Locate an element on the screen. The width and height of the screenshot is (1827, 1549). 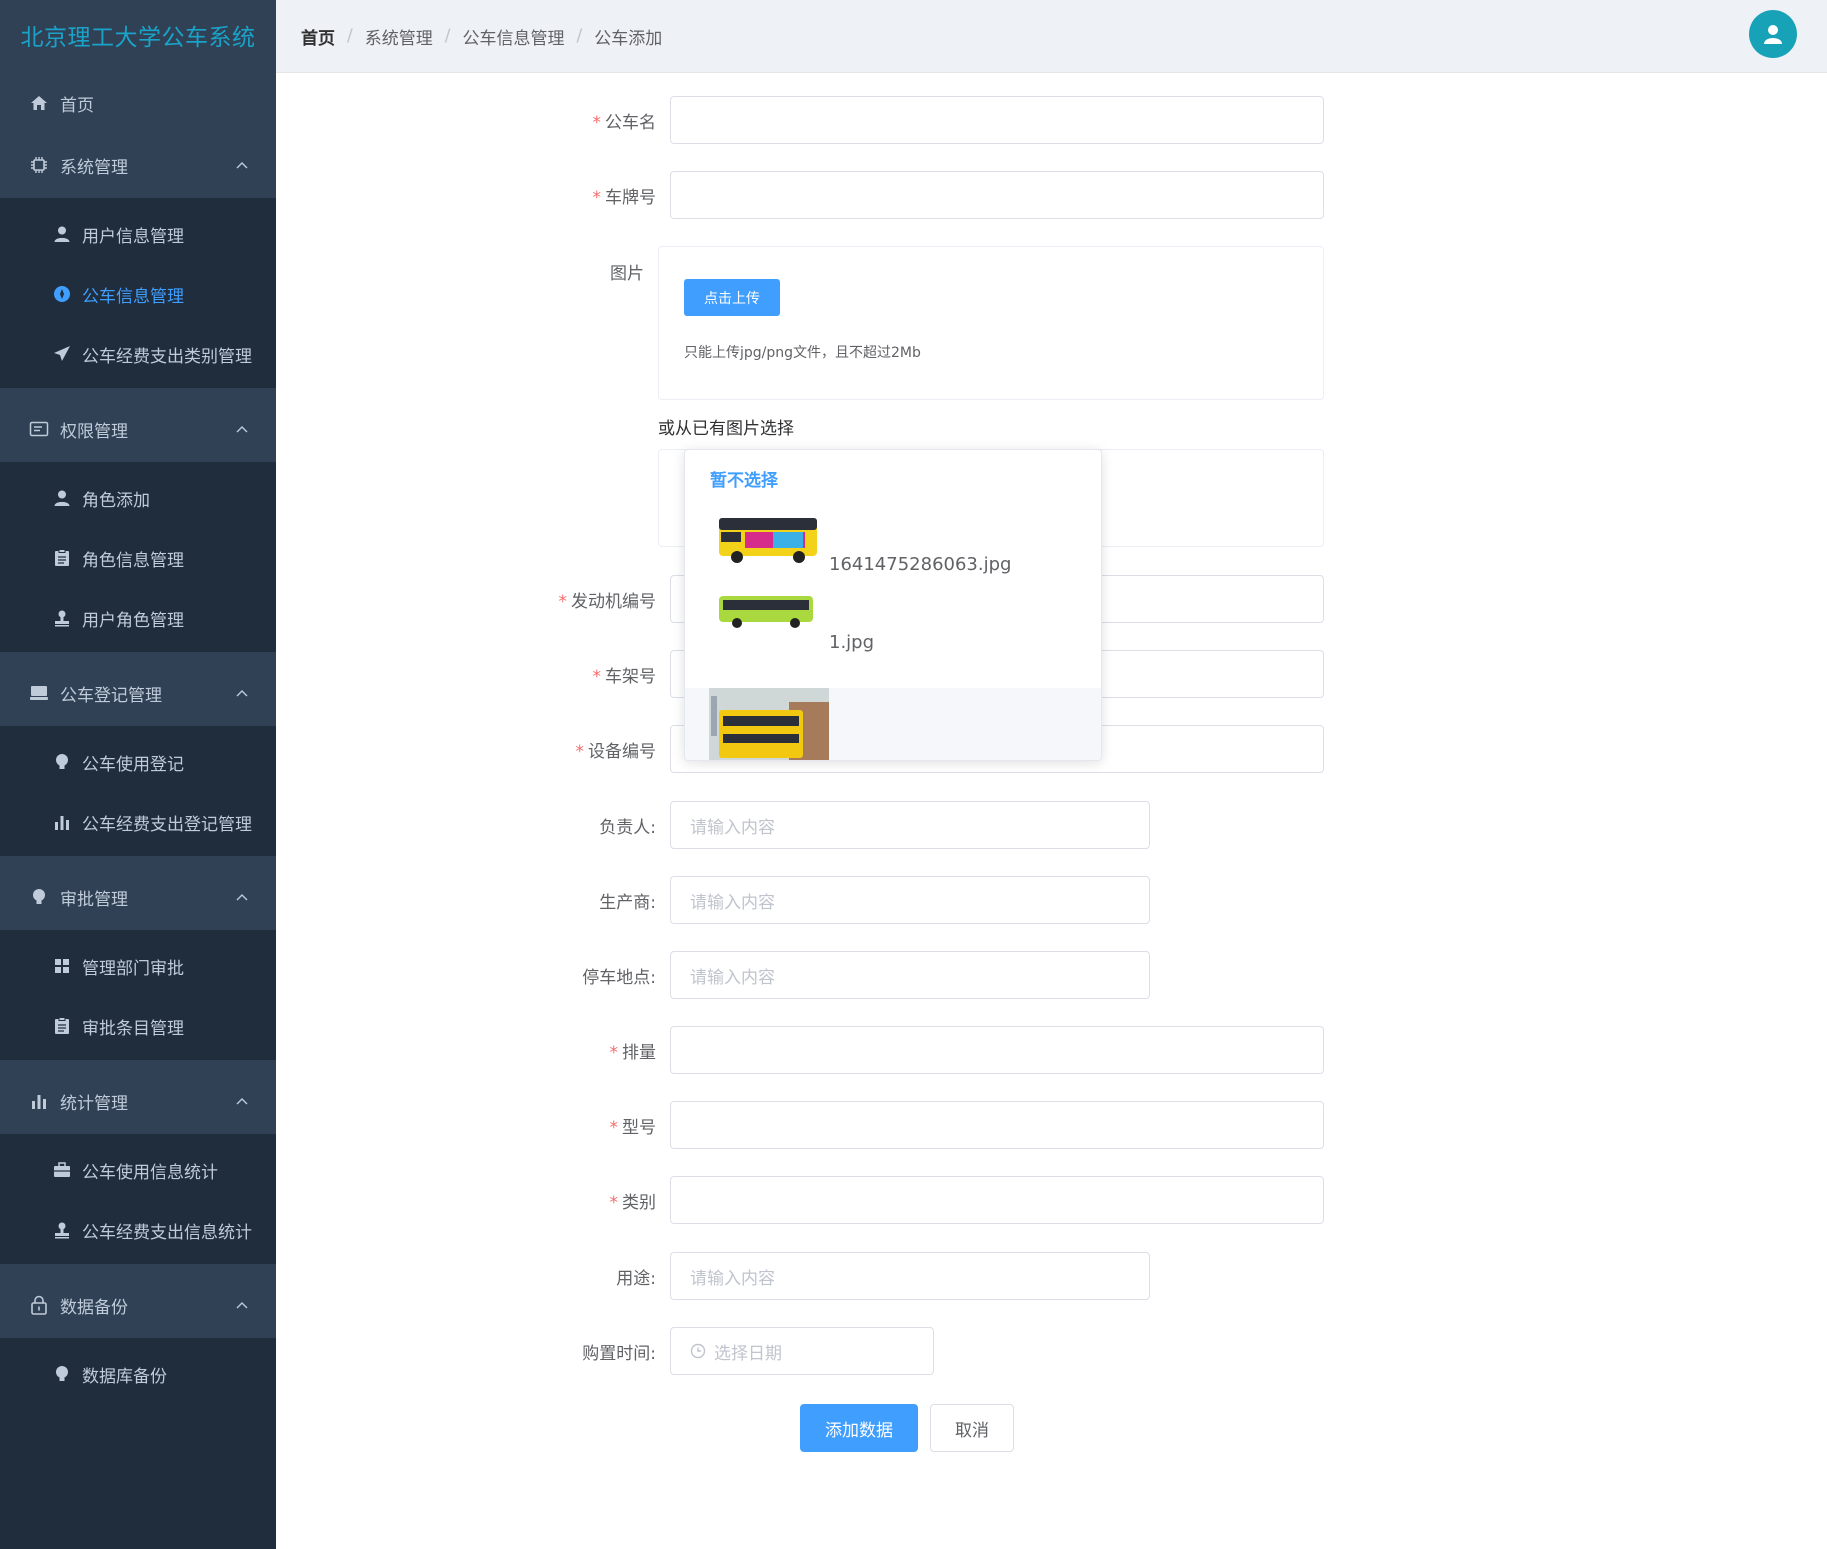
parking-label: 停车地点: is located at coordinates (619, 978).